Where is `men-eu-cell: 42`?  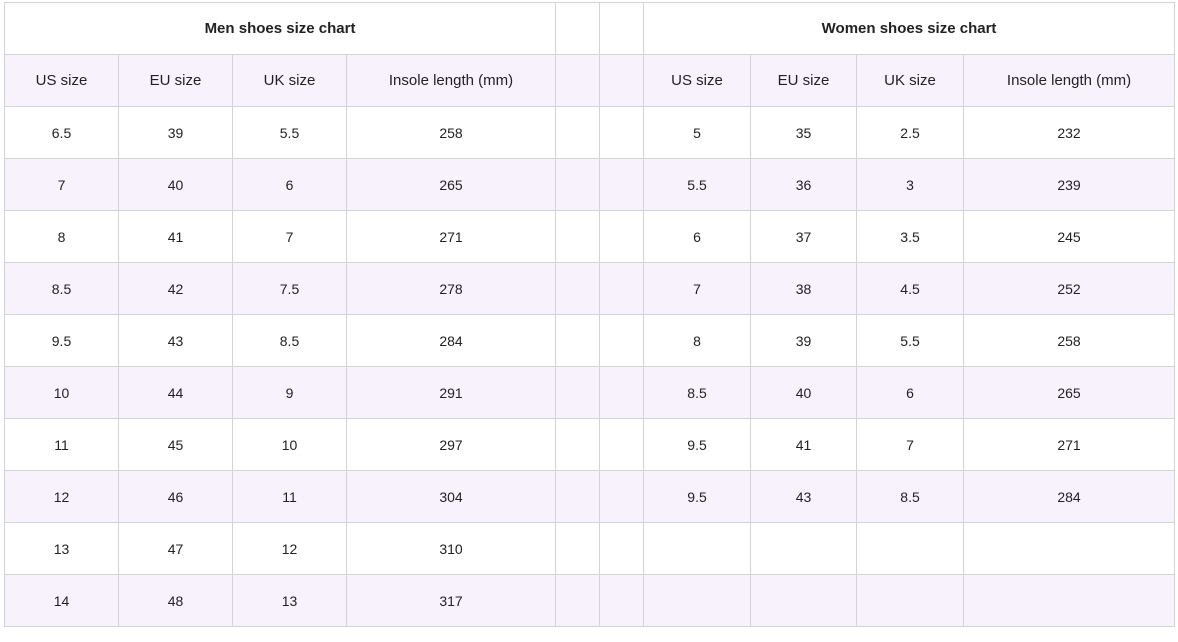 men-eu-cell: 42 is located at coordinates (175, 288).